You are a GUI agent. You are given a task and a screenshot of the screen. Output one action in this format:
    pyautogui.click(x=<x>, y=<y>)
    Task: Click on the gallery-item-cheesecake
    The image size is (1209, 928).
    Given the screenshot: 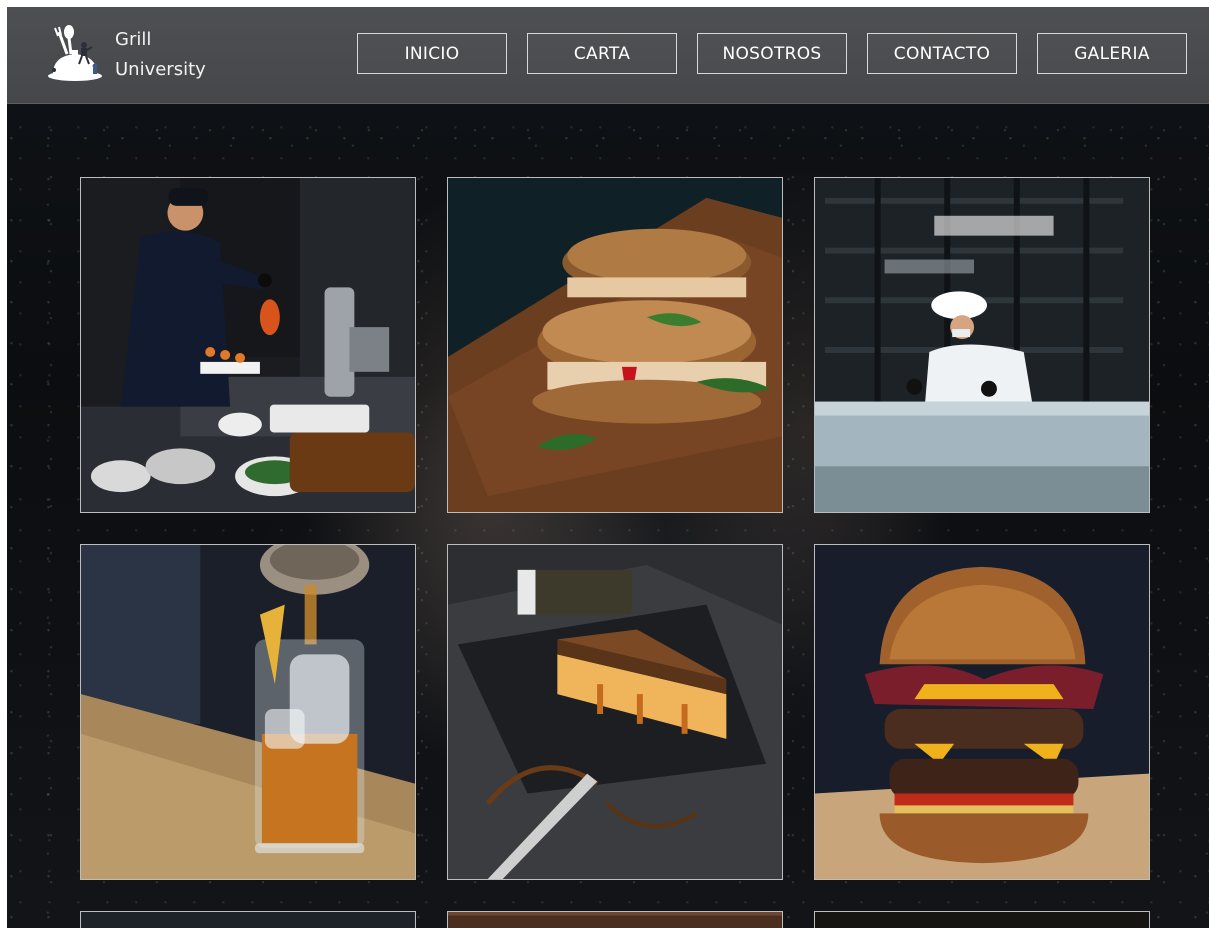 What is the action you would take?
    pyautogui.click(x=615, y=712)
    